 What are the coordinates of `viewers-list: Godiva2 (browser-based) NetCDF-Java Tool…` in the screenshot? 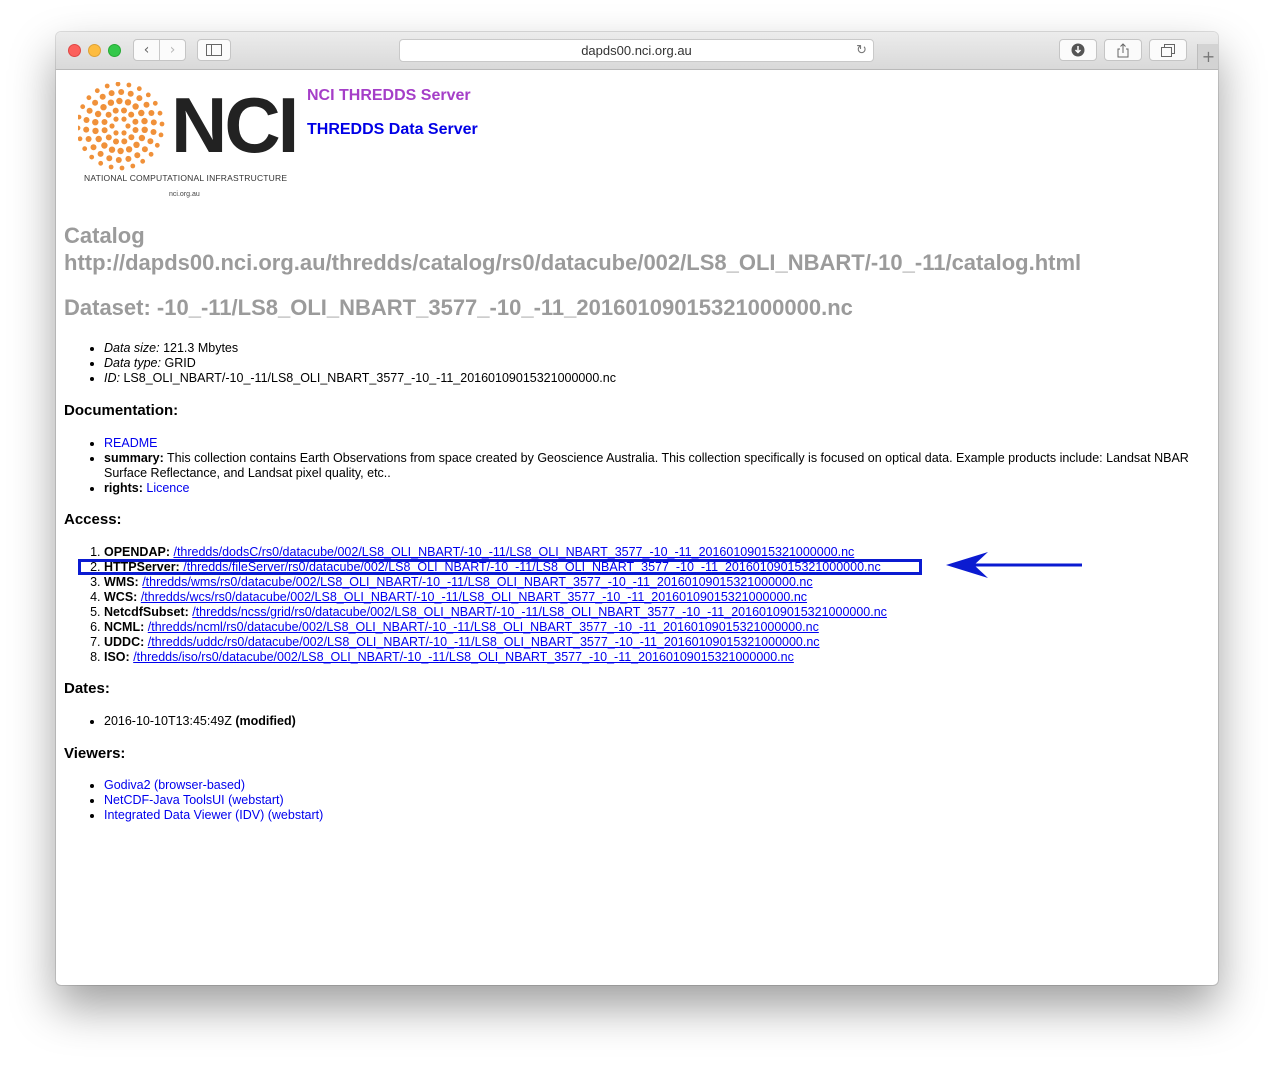 It's located at (213, 800).